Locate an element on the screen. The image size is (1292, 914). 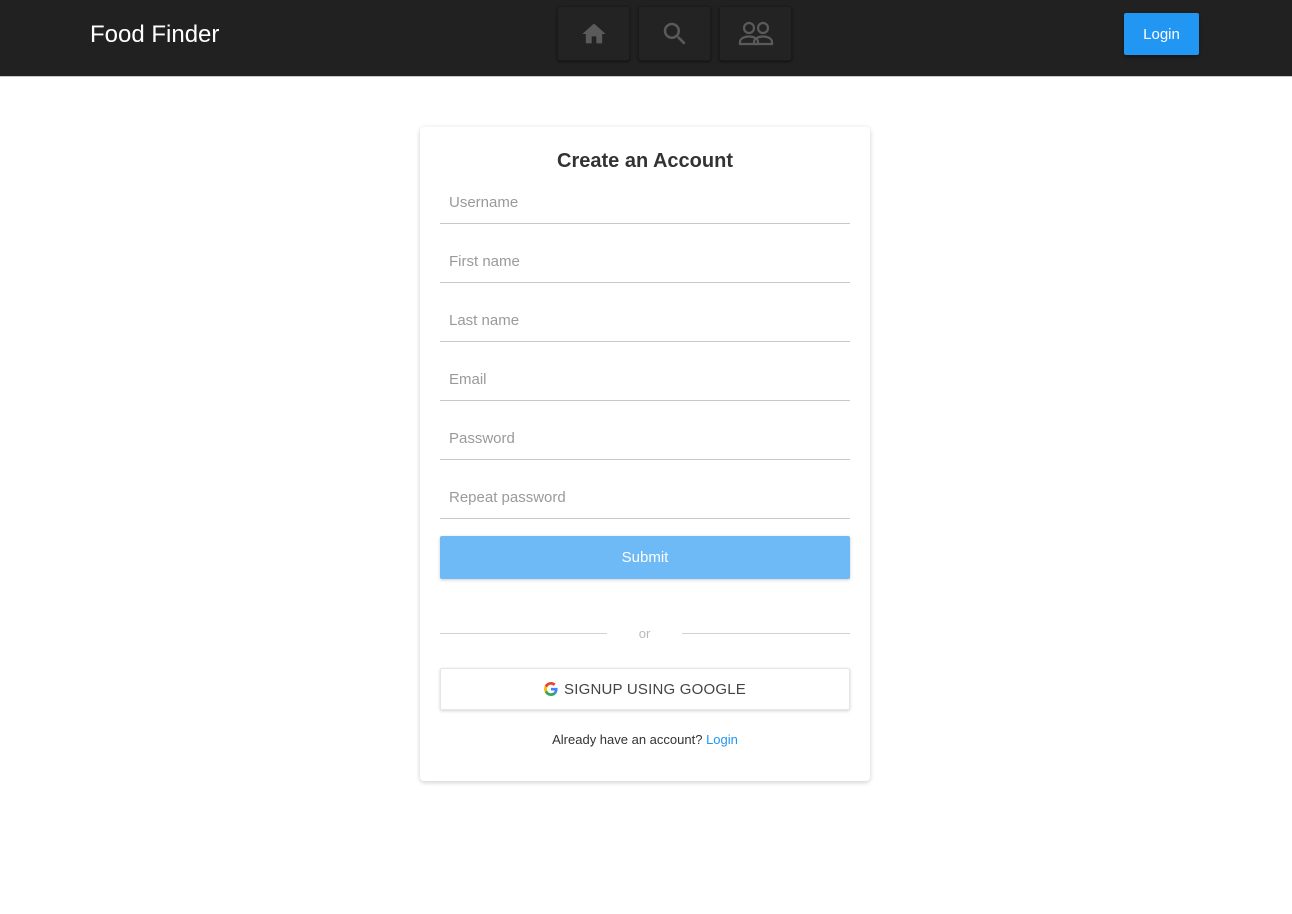
first-name-input is located at coordinates (645, 261).